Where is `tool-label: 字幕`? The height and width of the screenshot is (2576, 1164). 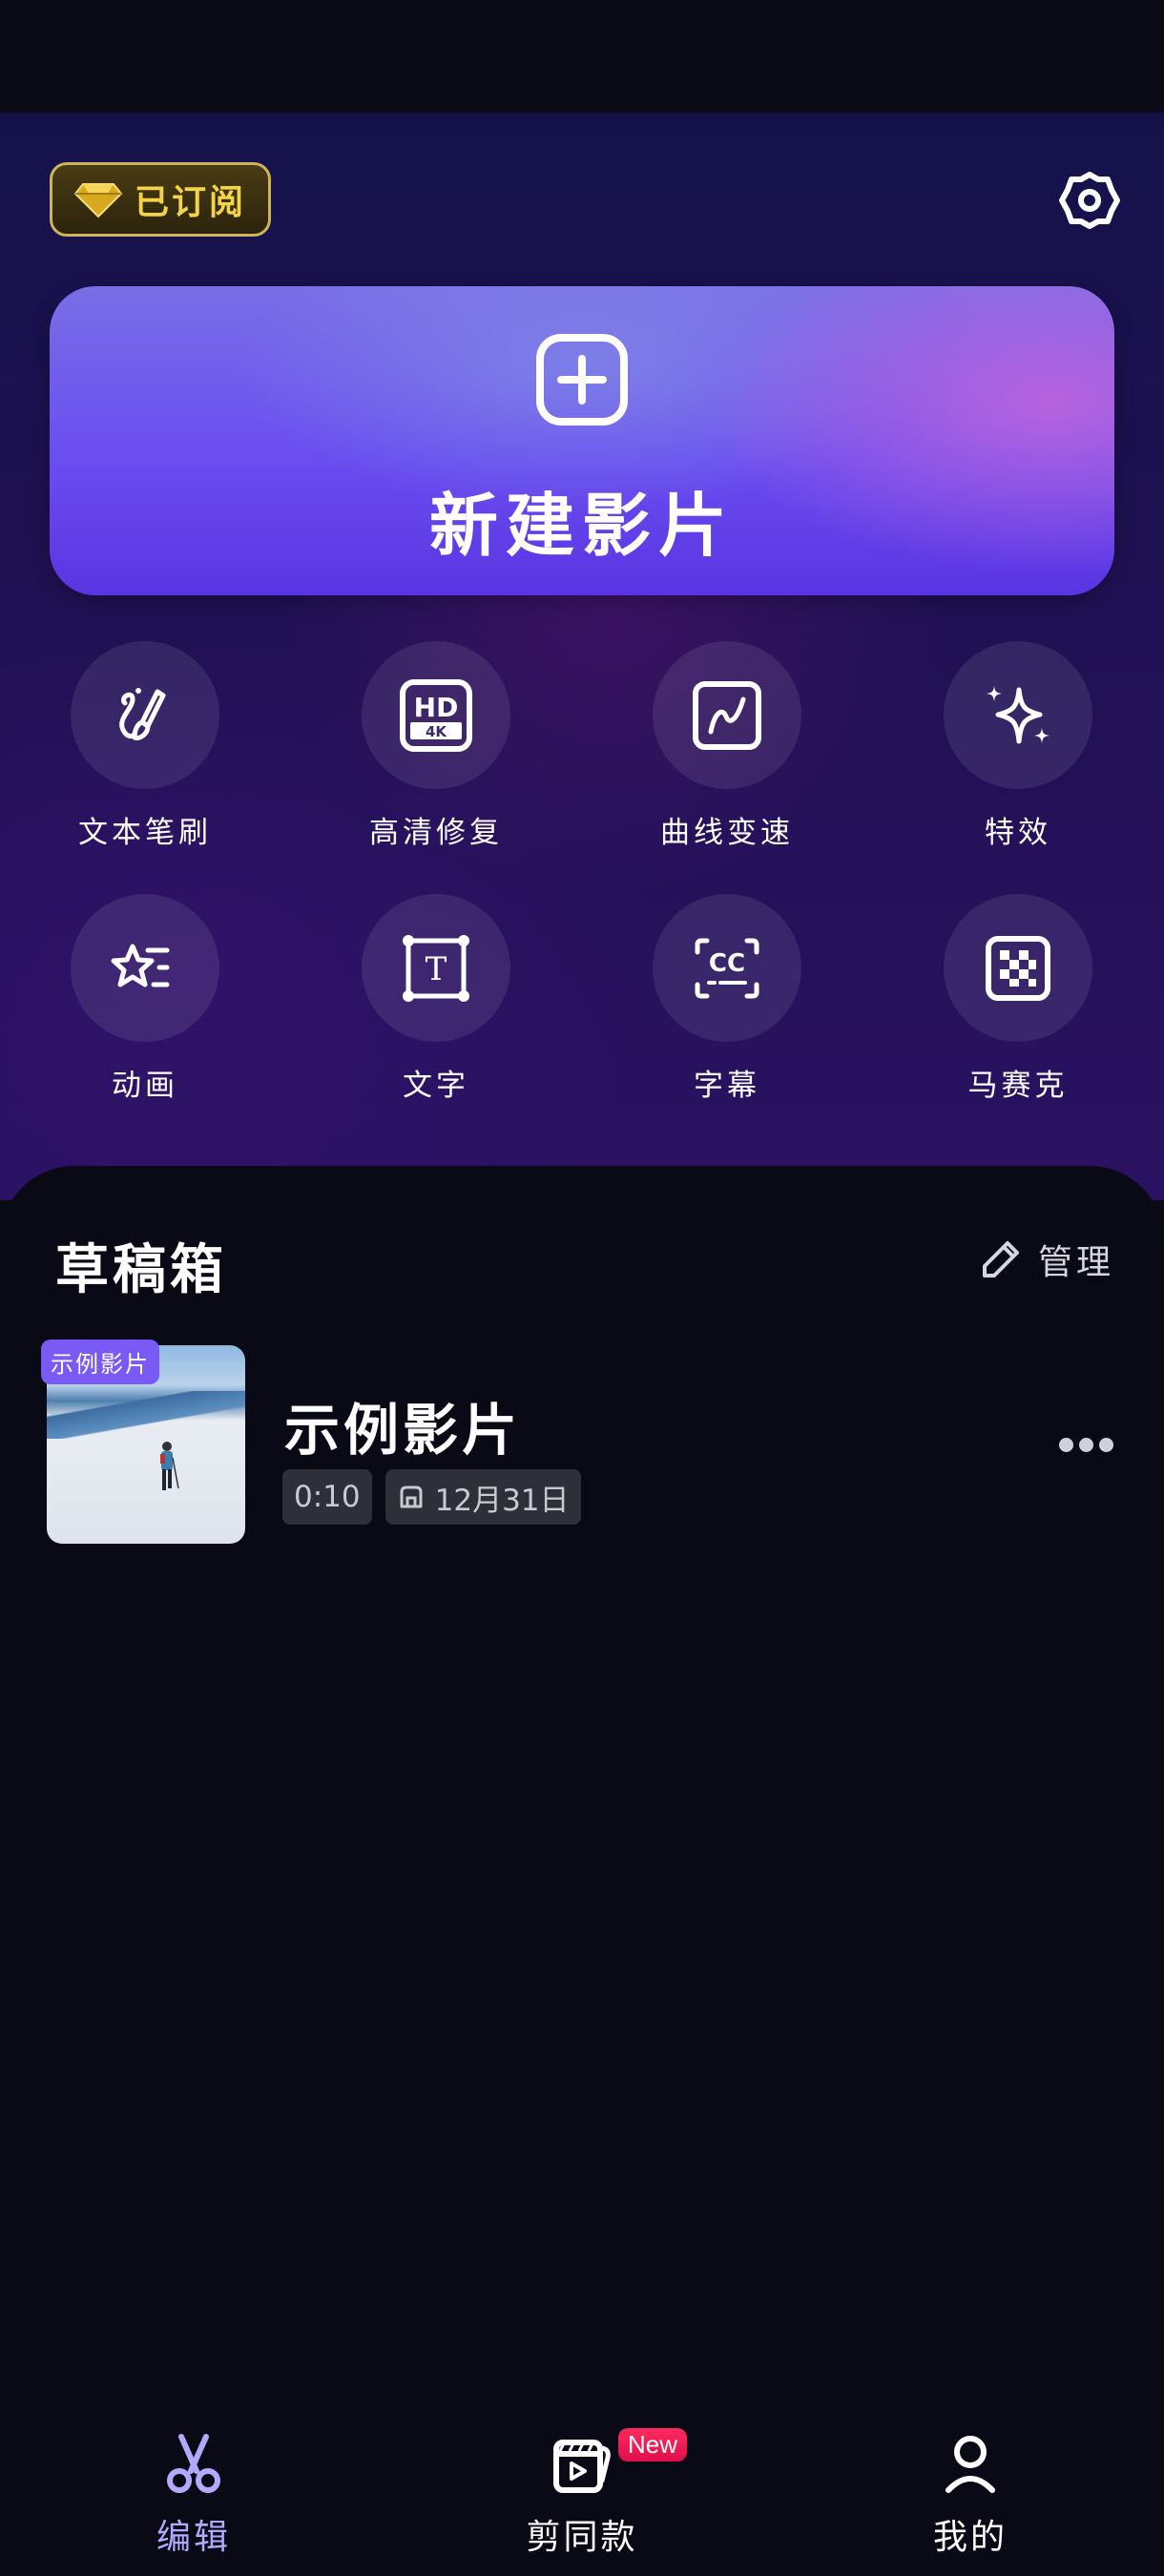
tool-label: 字幕 is located at coordinates (727, 1086).